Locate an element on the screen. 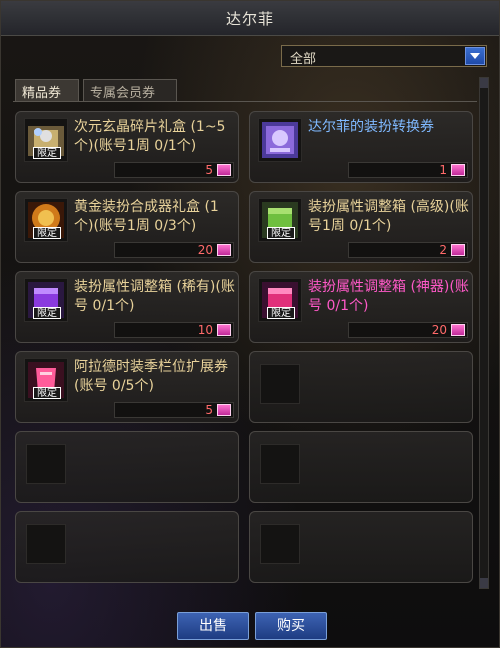  chevron-down-icon is located at coordinates (475, 56).